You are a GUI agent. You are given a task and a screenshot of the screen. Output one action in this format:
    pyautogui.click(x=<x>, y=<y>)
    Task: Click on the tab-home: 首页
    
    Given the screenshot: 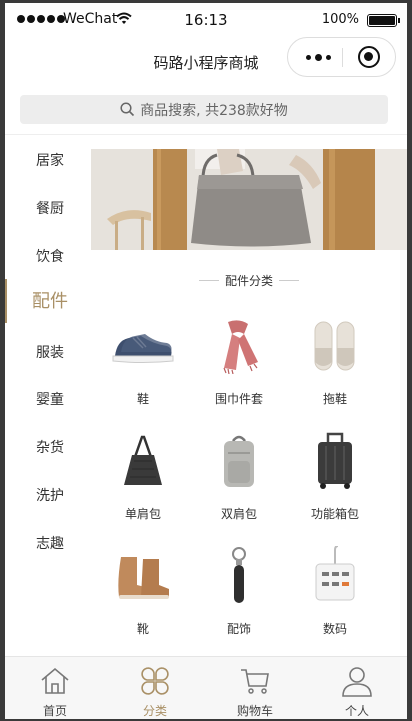 What is the action you would take?
    pyautogui.click(x=55, y=688)
    